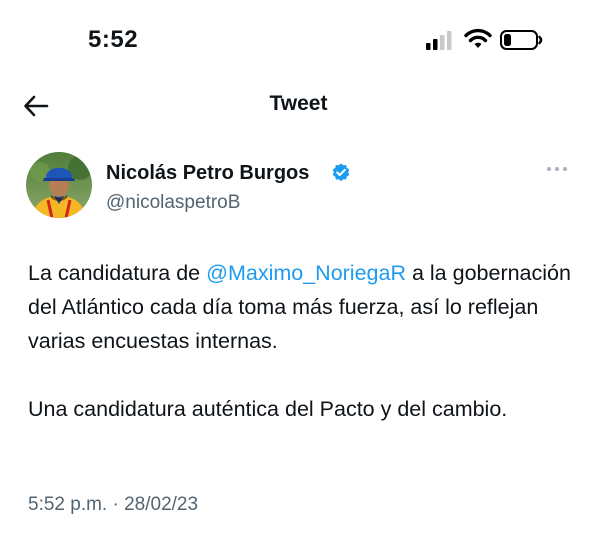 The width and height of the screenshot is (597, 540). What do you see at coordinates (521, 40) in the screenshot?
I see `battery-icon` at bounding box center [521, 40].